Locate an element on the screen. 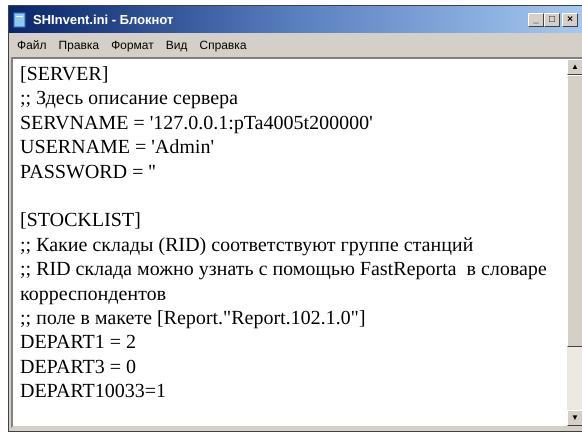  text-line: SERVNAME = '127.0.0.1:pTa4005t200000' is located at coordinates (197, 123).